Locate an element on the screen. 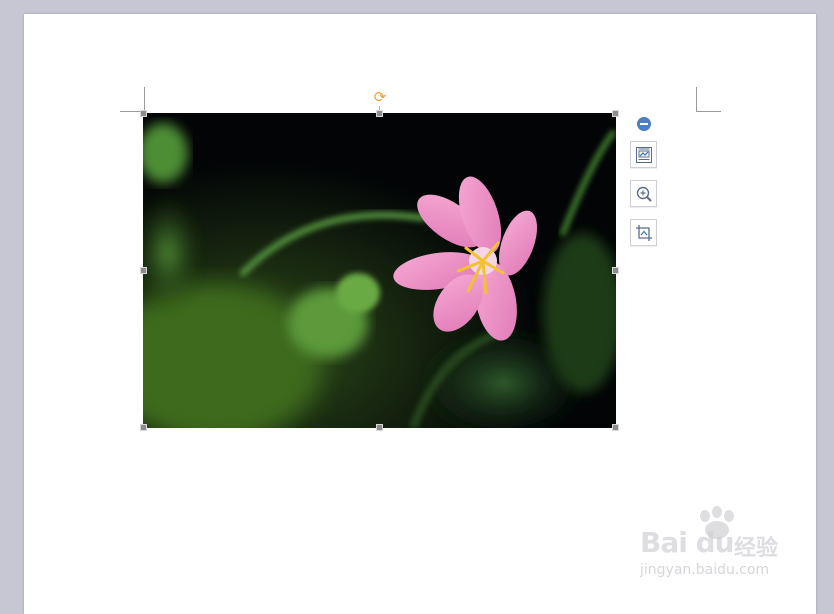 This screenshot has height=614, width=834. resize-handle-top is located at coordinates (379, 113).